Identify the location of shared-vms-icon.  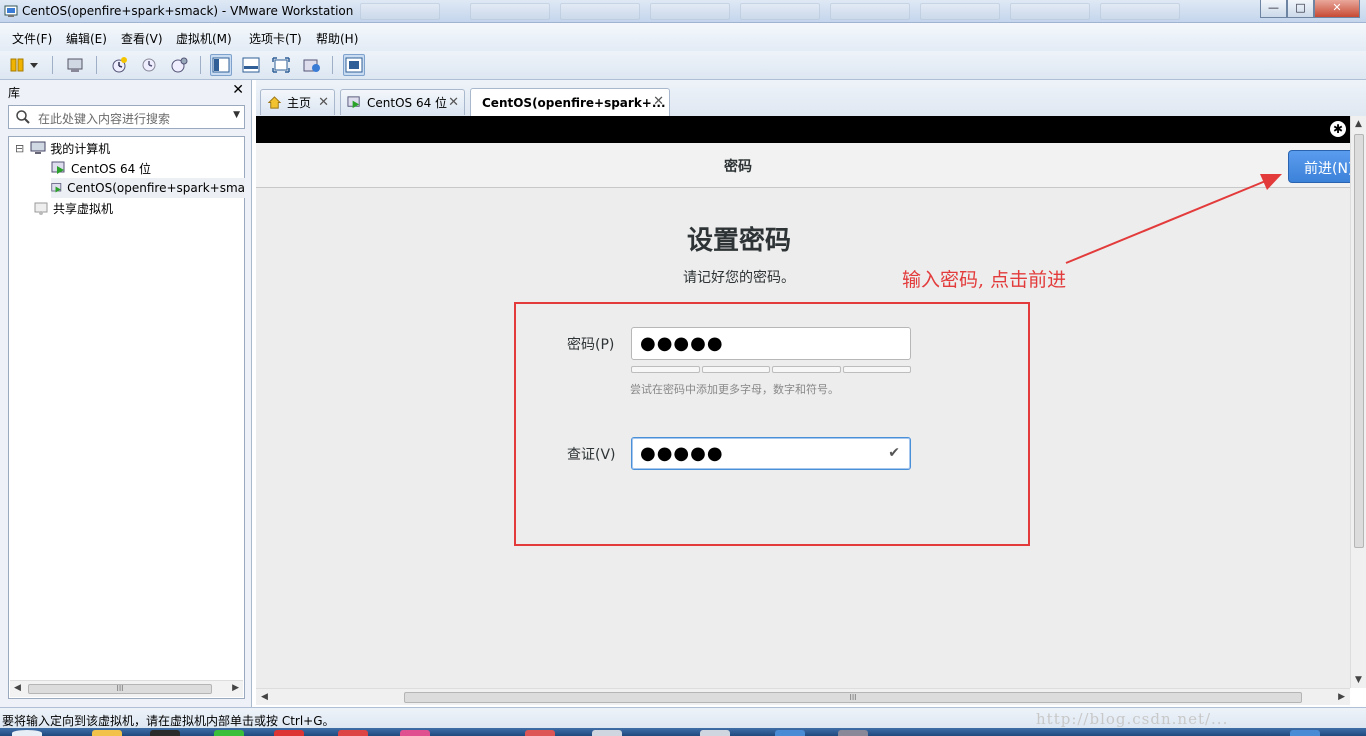
(41, 208).